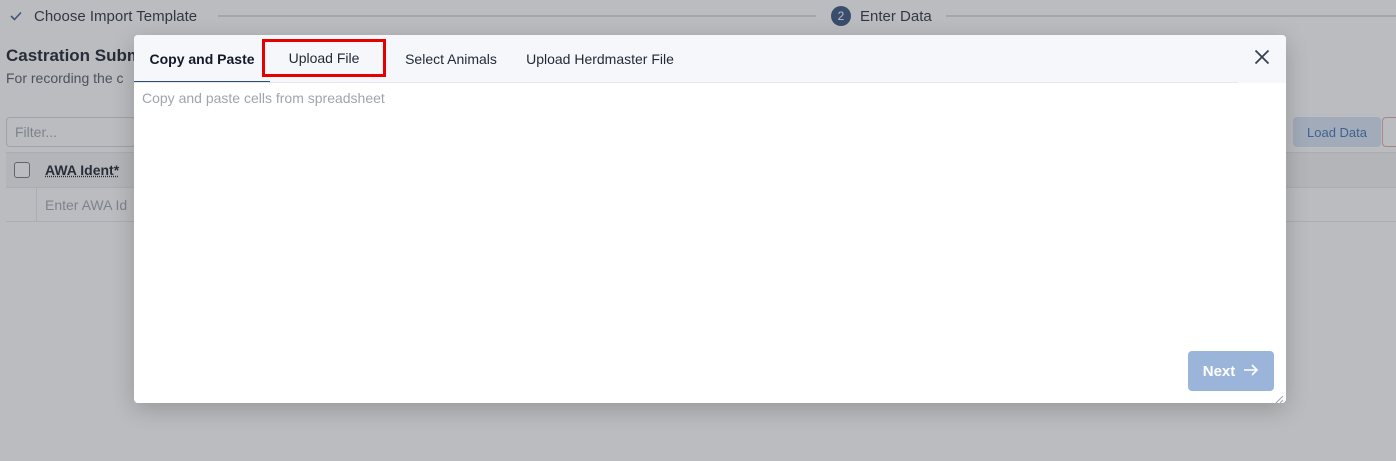 The image size is (1396, 461). I want to click on close-icon, so click(1262, 59).